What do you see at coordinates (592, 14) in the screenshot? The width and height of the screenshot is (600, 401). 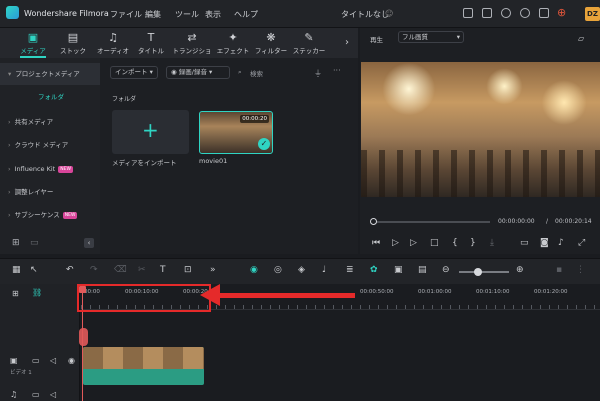 I see `avatar: DZ` at bounding box center [592, 14].